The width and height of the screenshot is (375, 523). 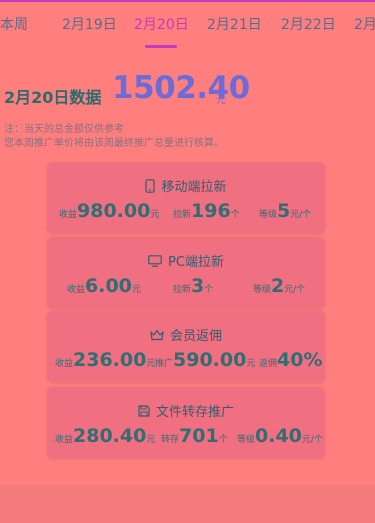 I want to click on card-title: 移动端拉新, so click(x=194, y=187).